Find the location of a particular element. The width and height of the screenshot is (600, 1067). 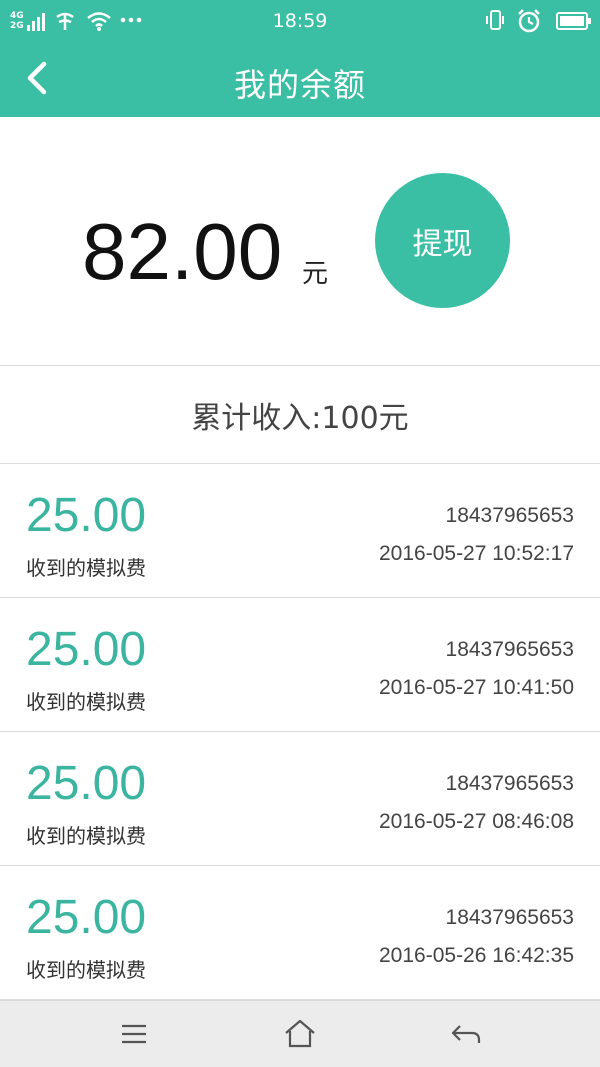

home-button is located at coordinates (300, 1034).